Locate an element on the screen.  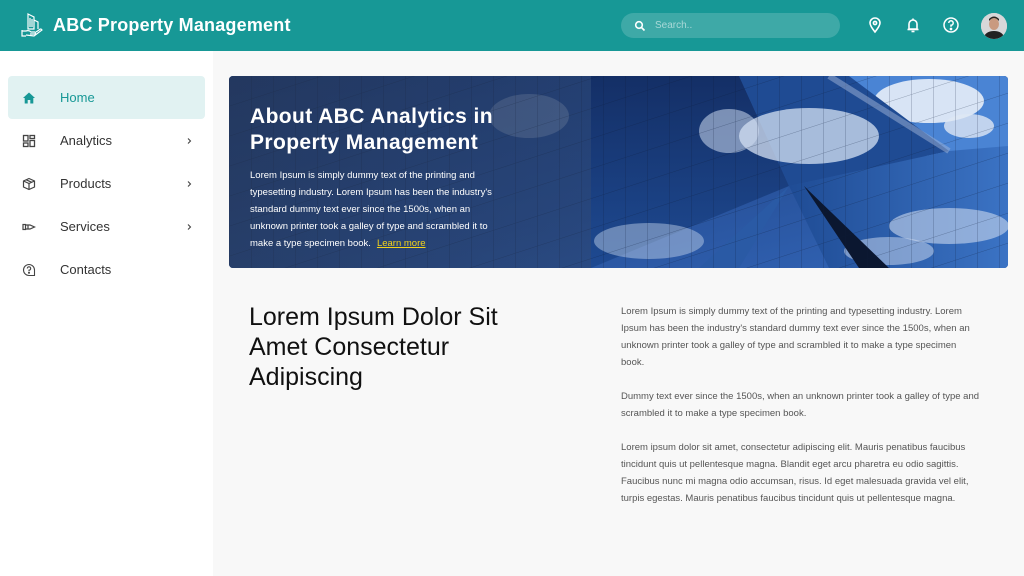
search-icon is located at coordinates (640, 25).